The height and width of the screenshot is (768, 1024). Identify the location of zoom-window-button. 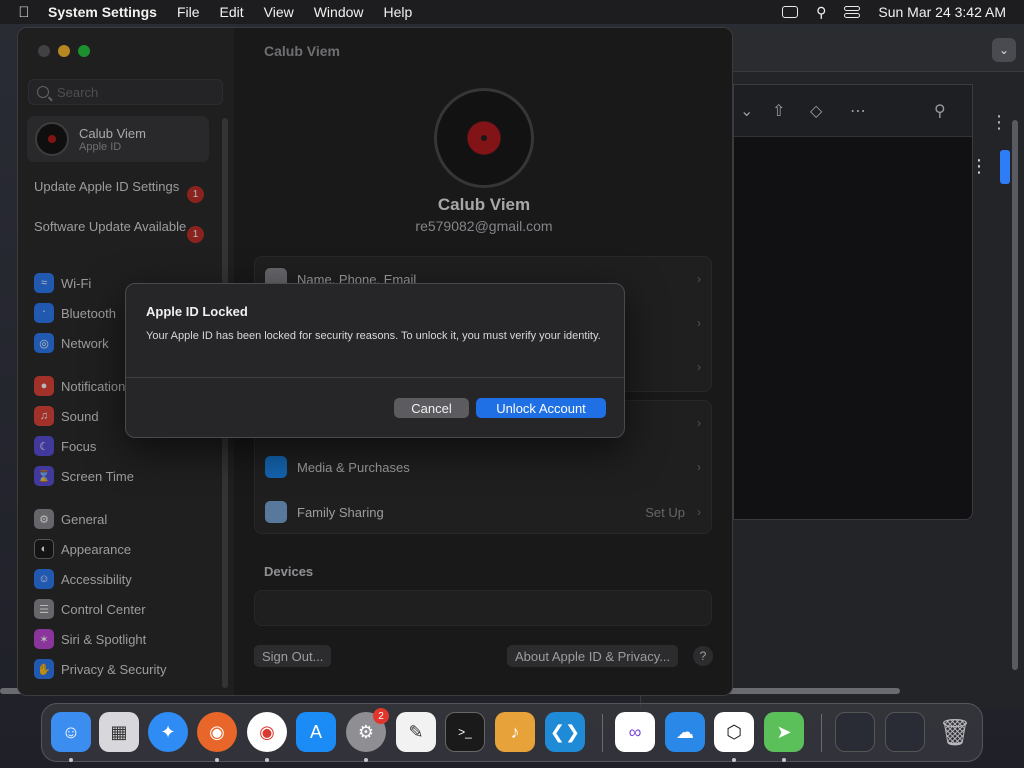
(84, 51).